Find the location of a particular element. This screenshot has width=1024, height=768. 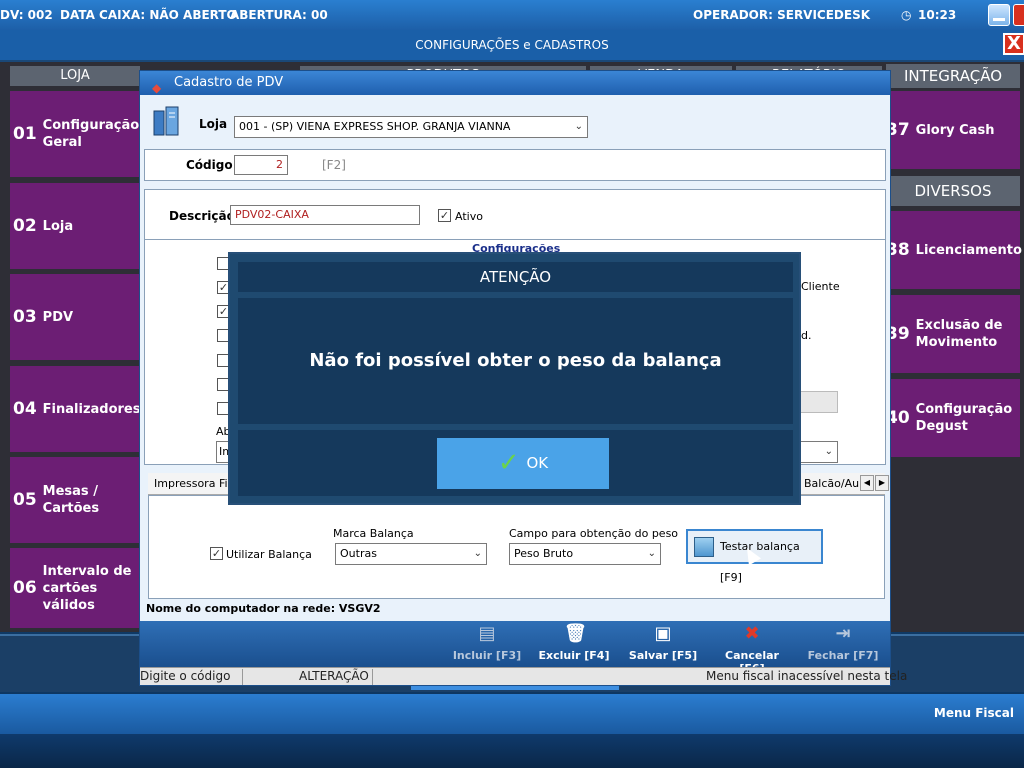

fechar-button: ⇥ Fechar [F7] is located at coordinates (843, 642).